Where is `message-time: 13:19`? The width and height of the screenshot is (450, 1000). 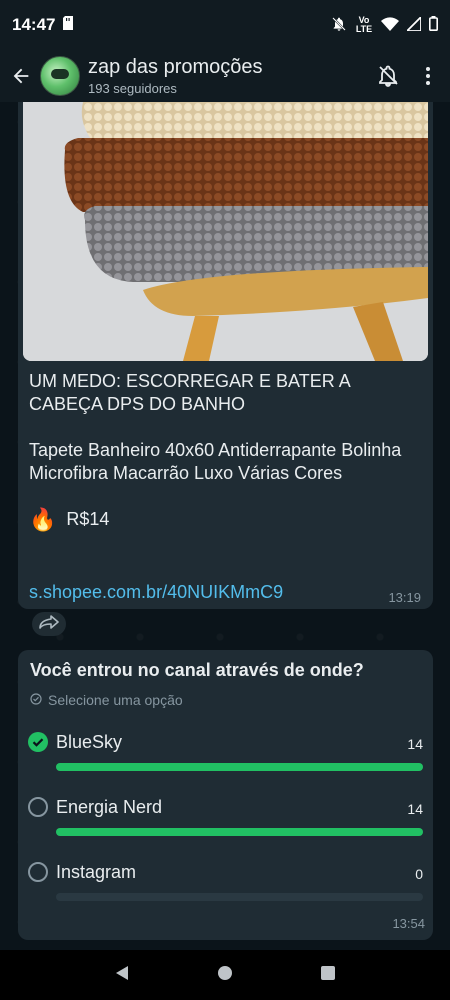 message-time: 13:19 is located at coordinates (404, 597).